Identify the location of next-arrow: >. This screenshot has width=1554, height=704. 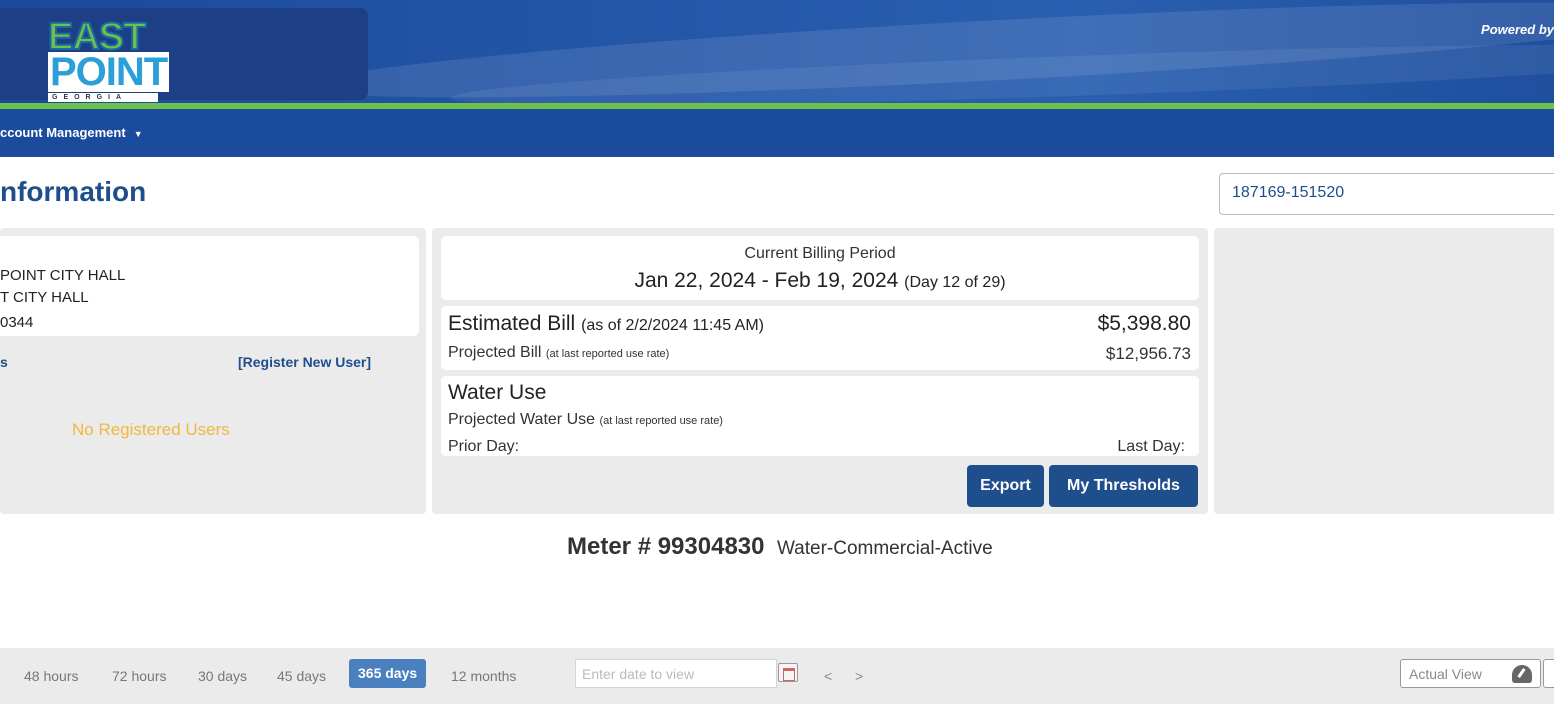
(859, 676).